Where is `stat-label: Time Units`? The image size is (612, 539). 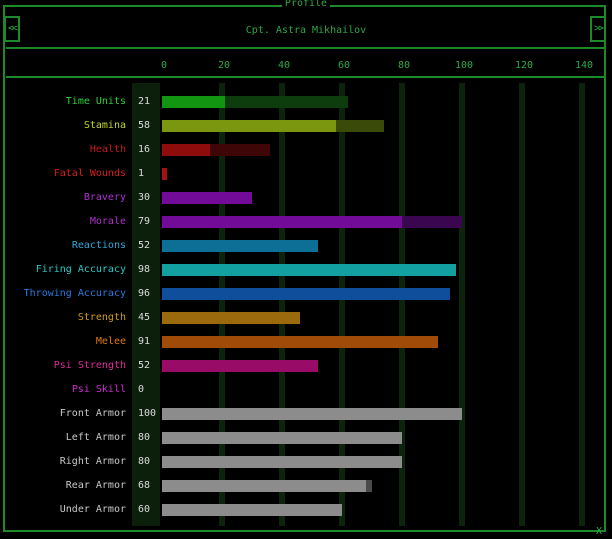
stat-label: Time Units is located at coordinates (95, 101).